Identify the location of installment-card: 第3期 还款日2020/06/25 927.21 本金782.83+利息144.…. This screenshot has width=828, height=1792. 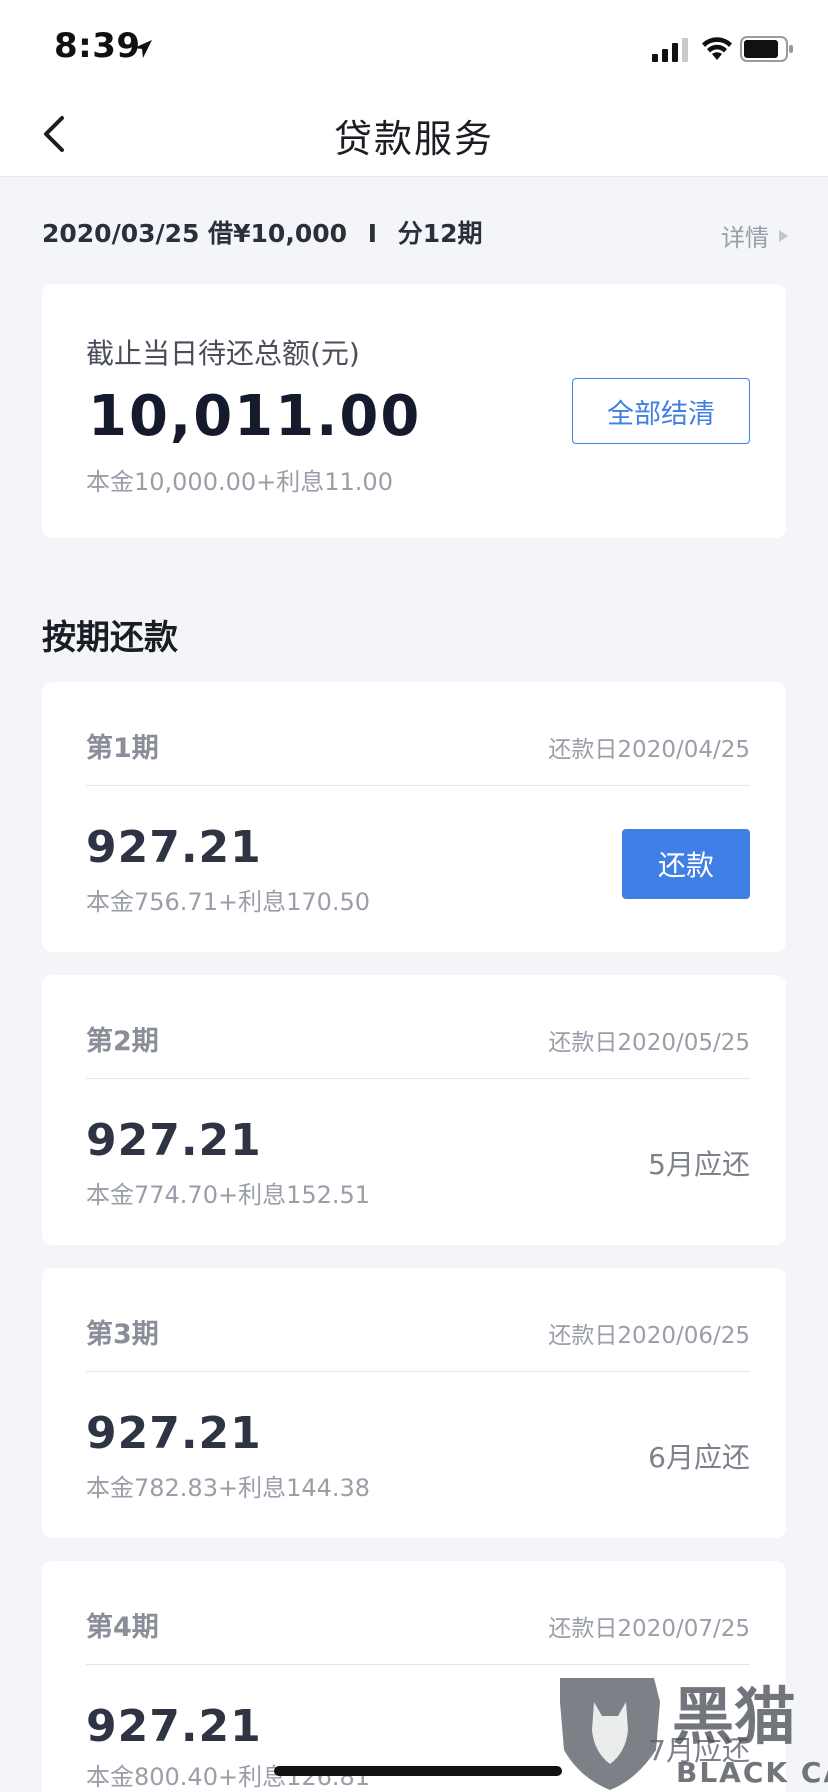
(414, 1403).